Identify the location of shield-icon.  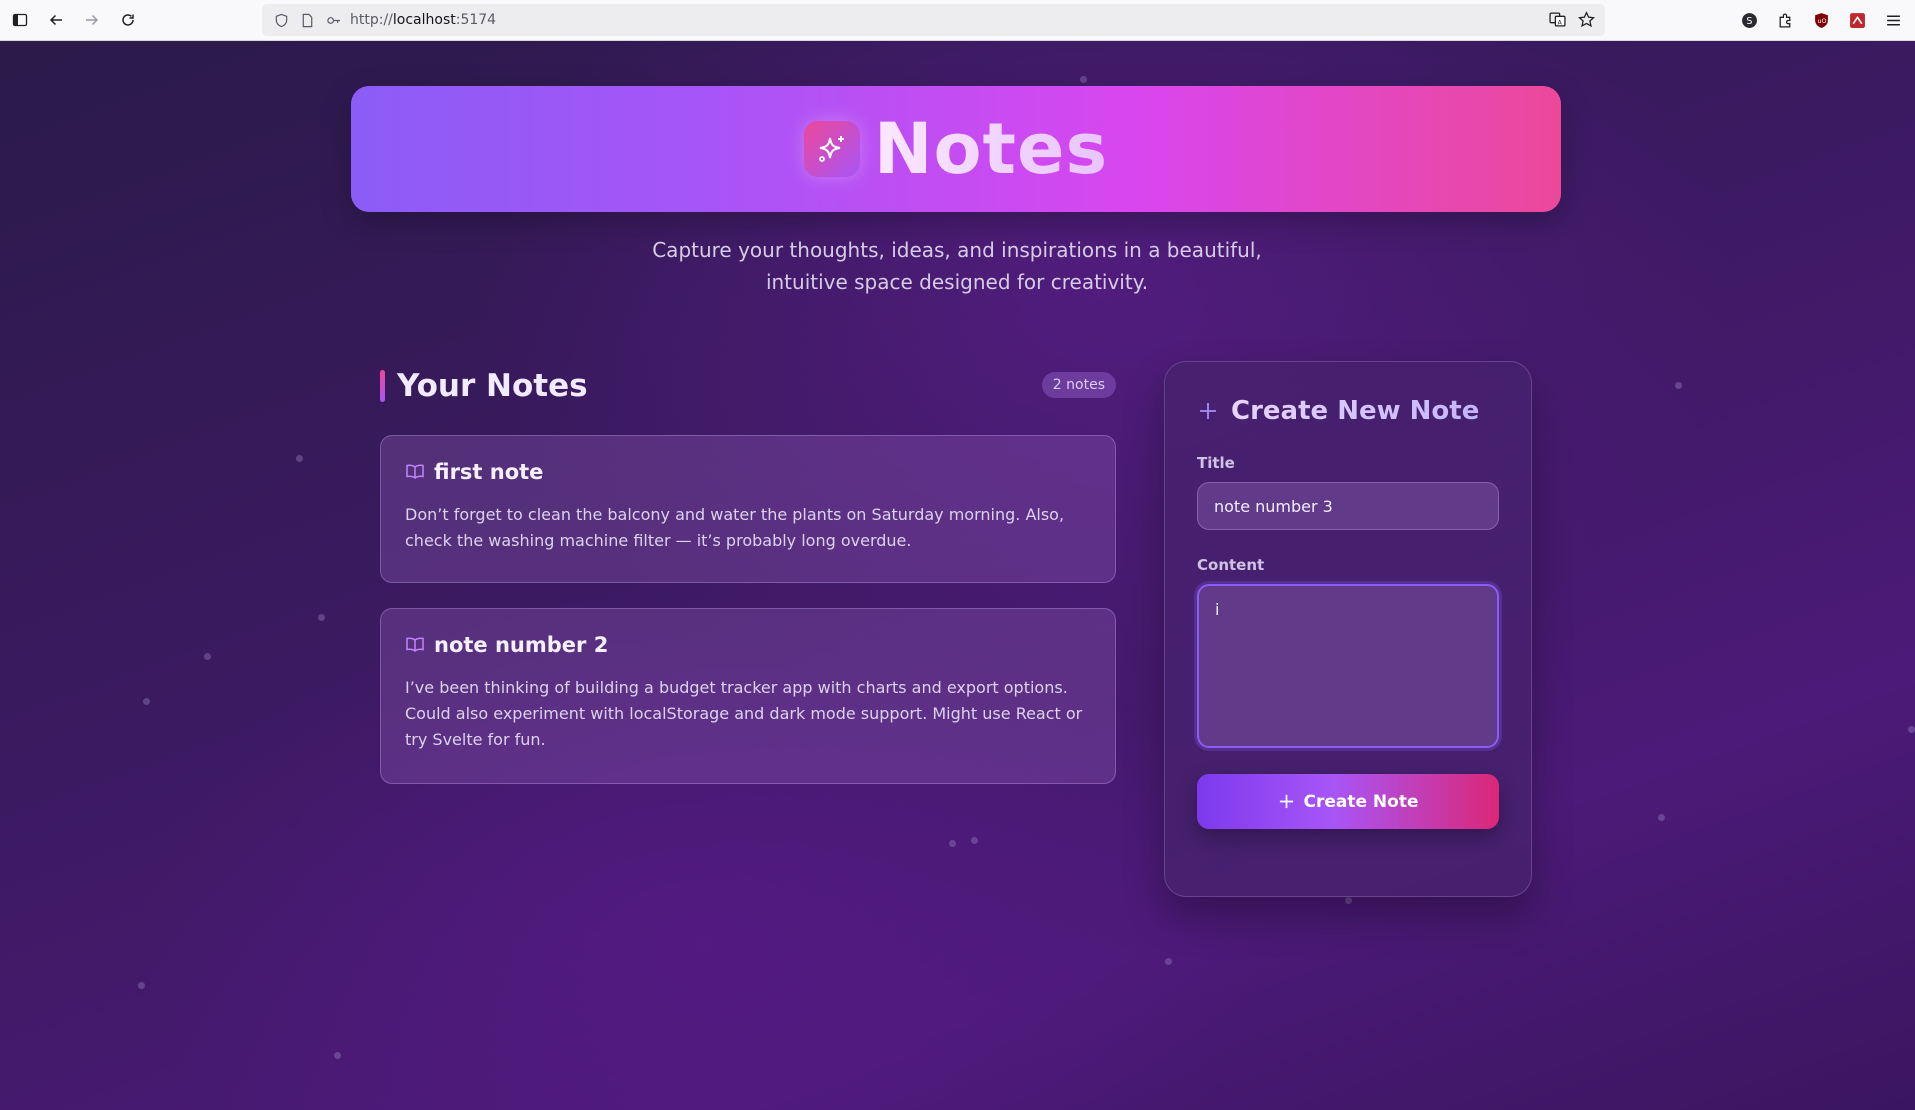
(281, 20).